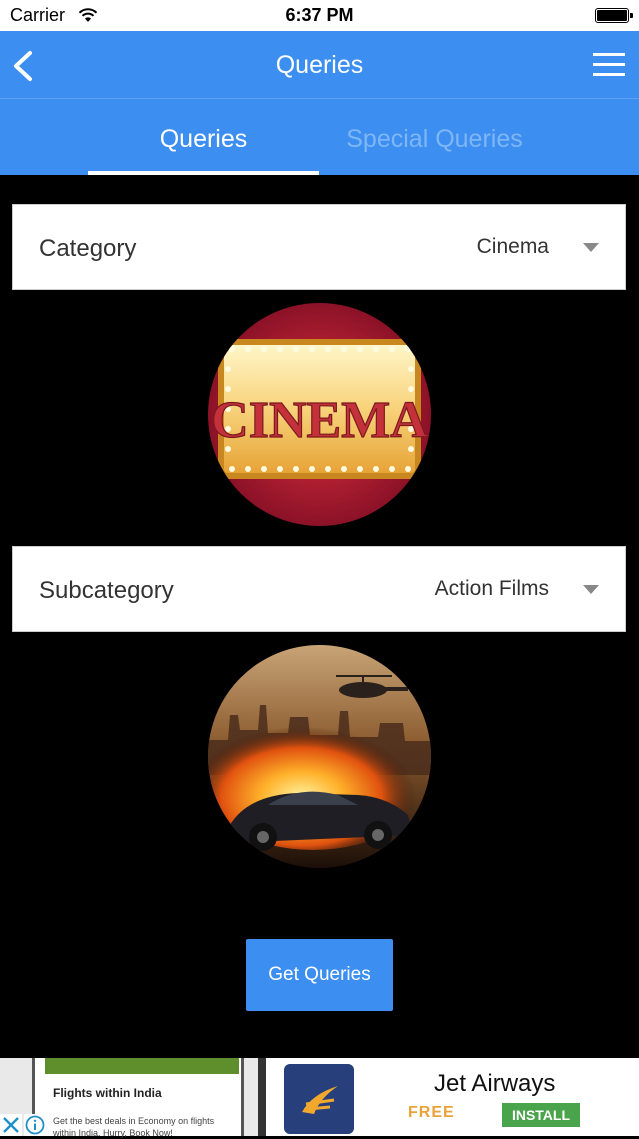 The height and width of the screenshot is (1139, 639). I want to click on action-films-image, so click(319, 756).